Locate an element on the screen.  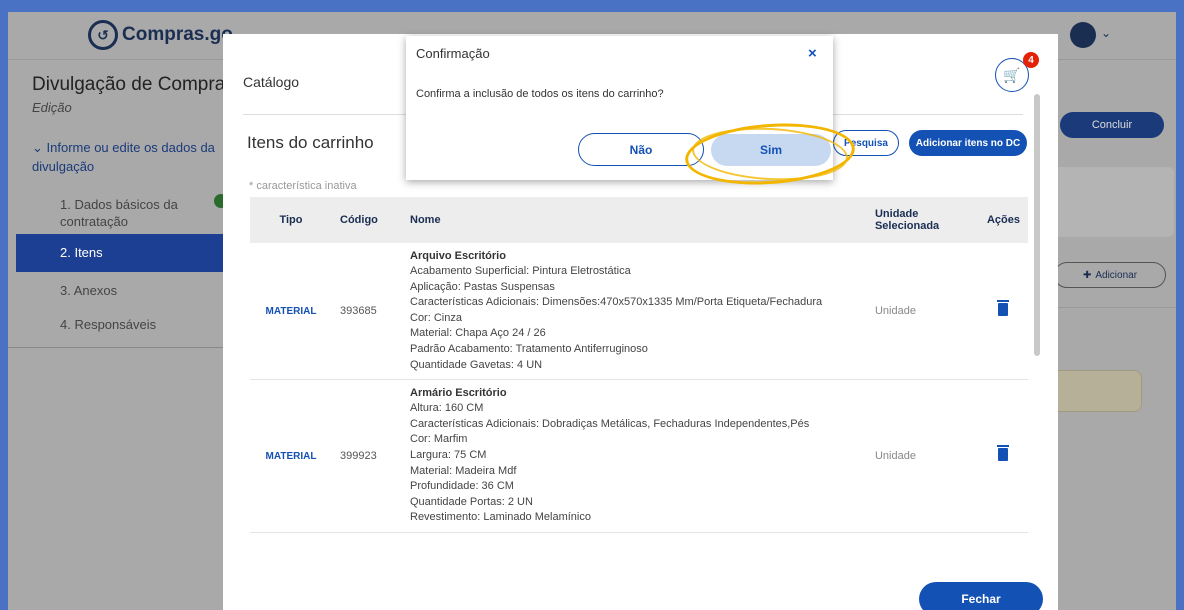
logo-text: Compras.go is located at coordinates (177, 34).